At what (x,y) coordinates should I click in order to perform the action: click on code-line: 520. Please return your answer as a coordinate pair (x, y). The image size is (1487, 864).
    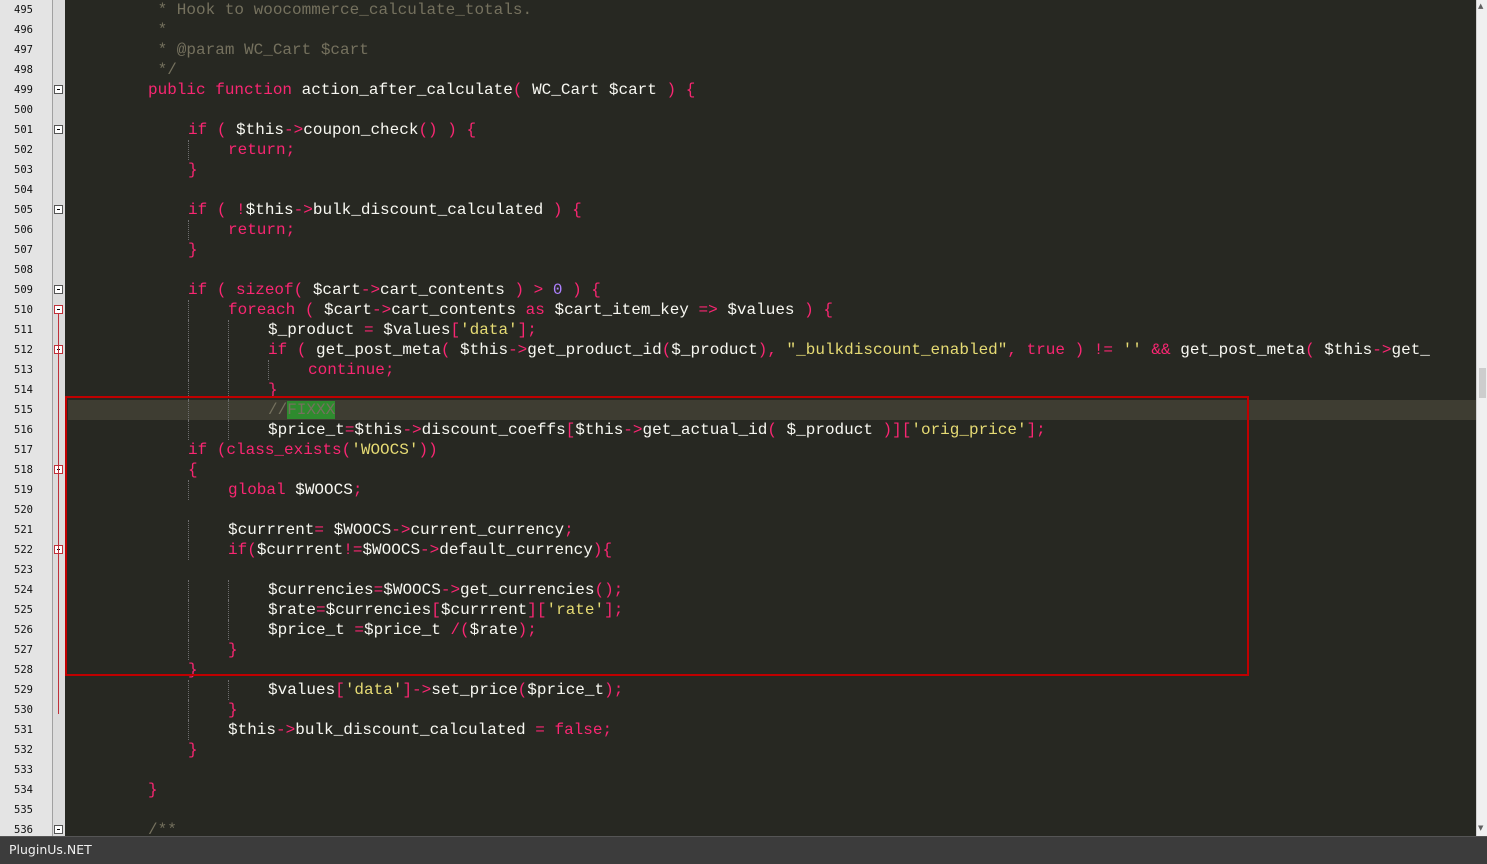
    Looking at the image, I should click on (738, 510).